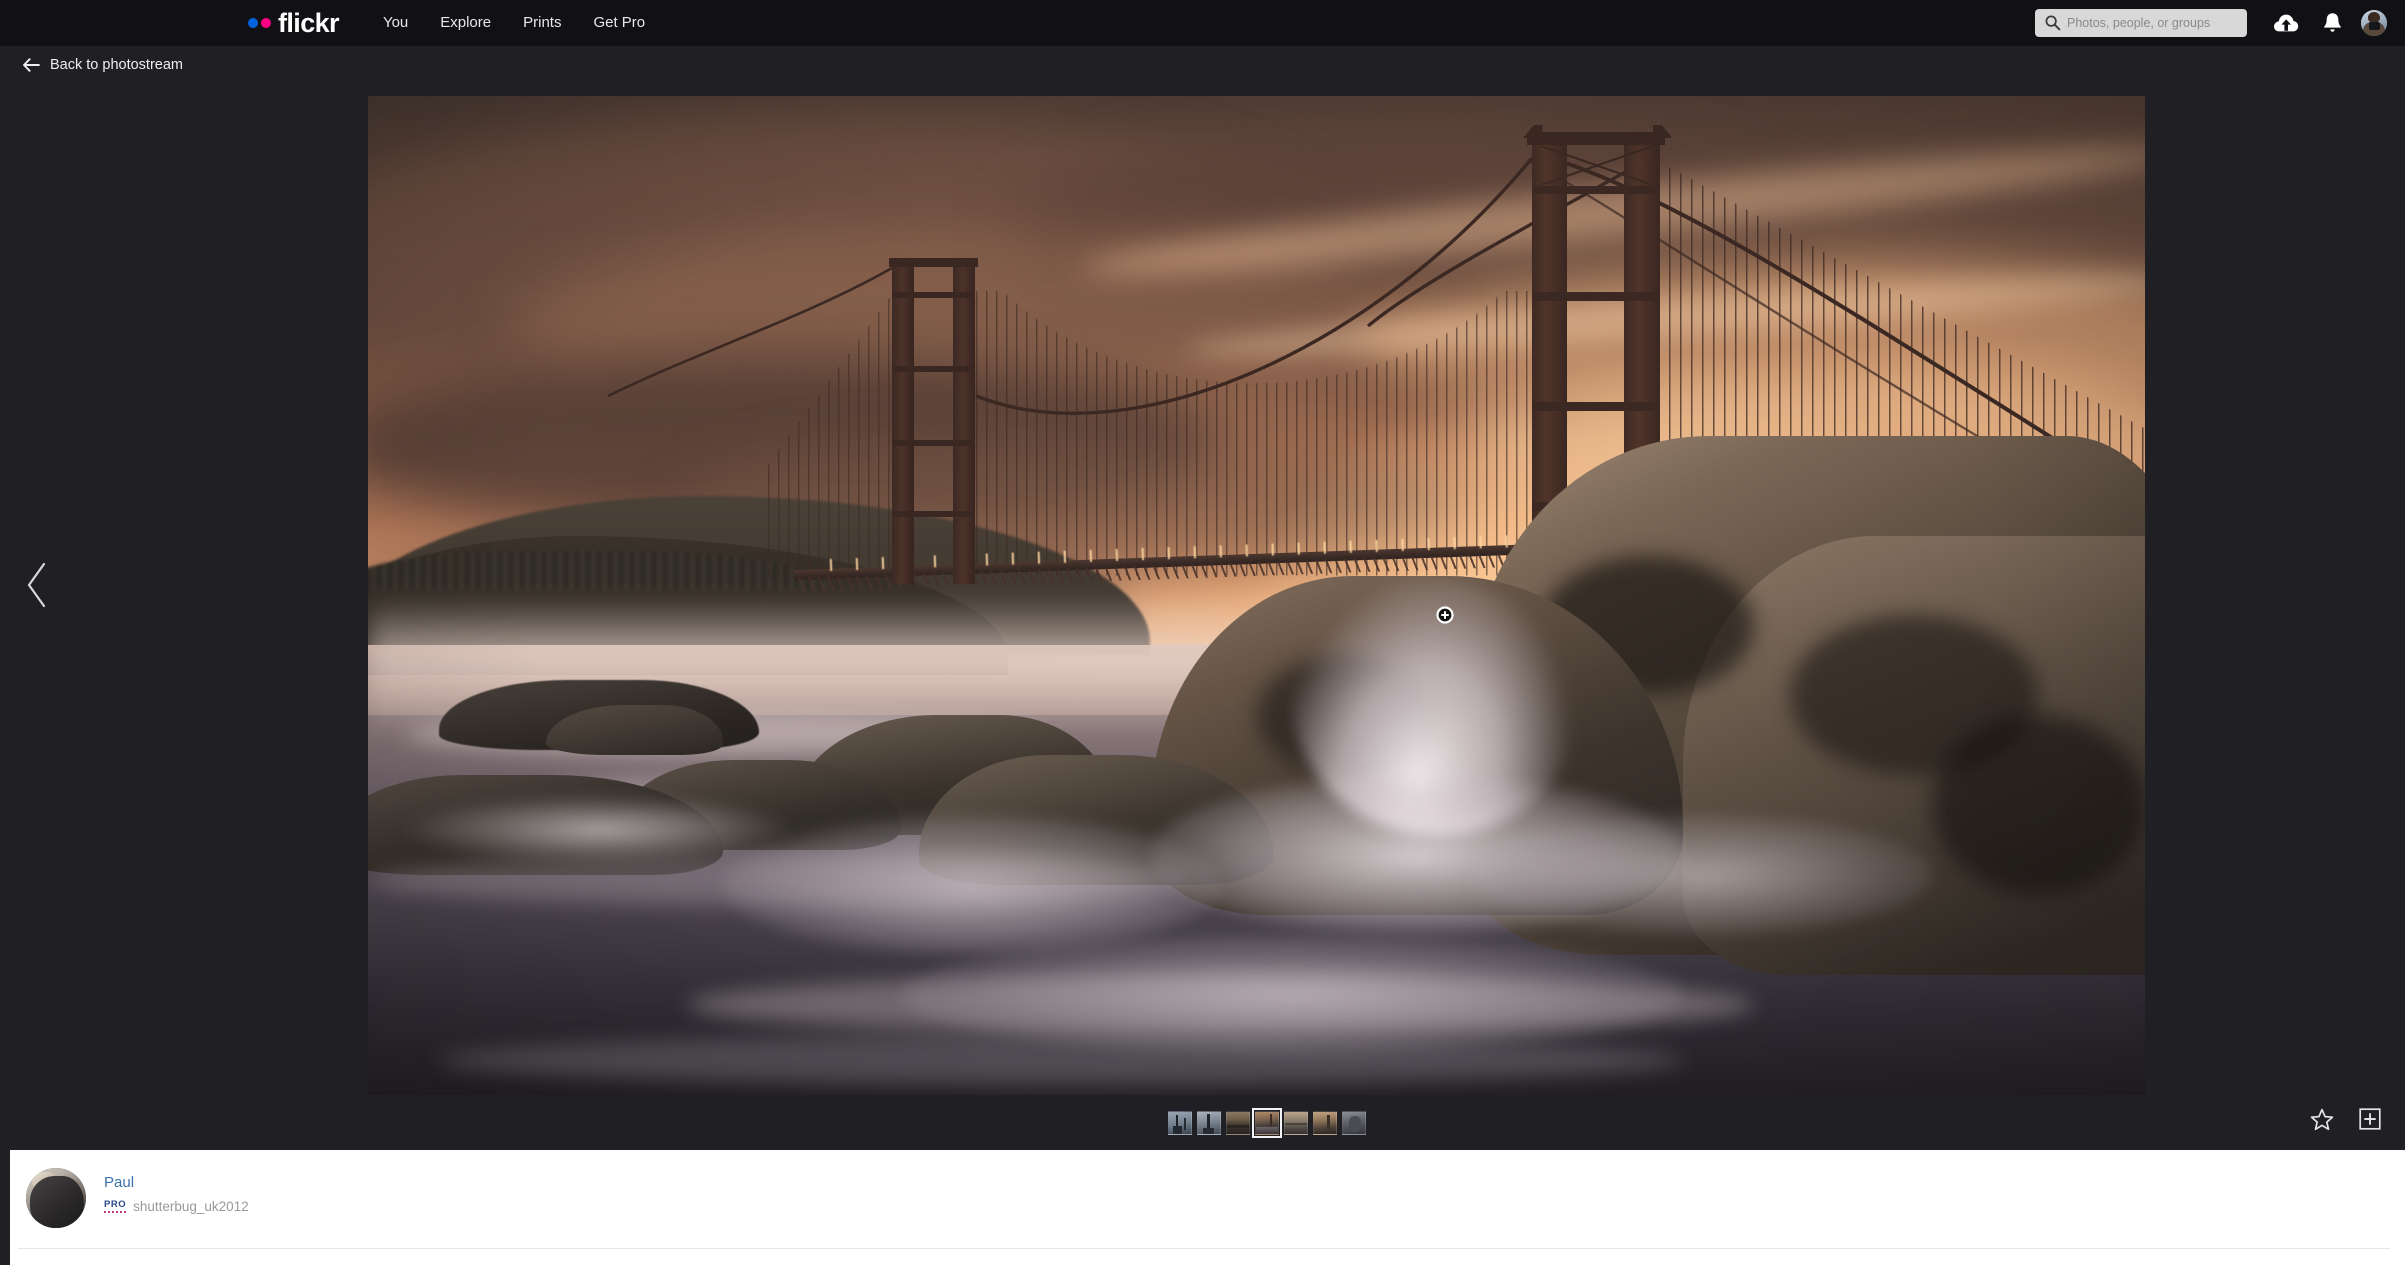 This screenshot has height=1265, width=2405. What do you see at coordinates (176, 1183) in the screenshot?
I see `owner-display-name: Paul` at bounding box center [176, 1183].